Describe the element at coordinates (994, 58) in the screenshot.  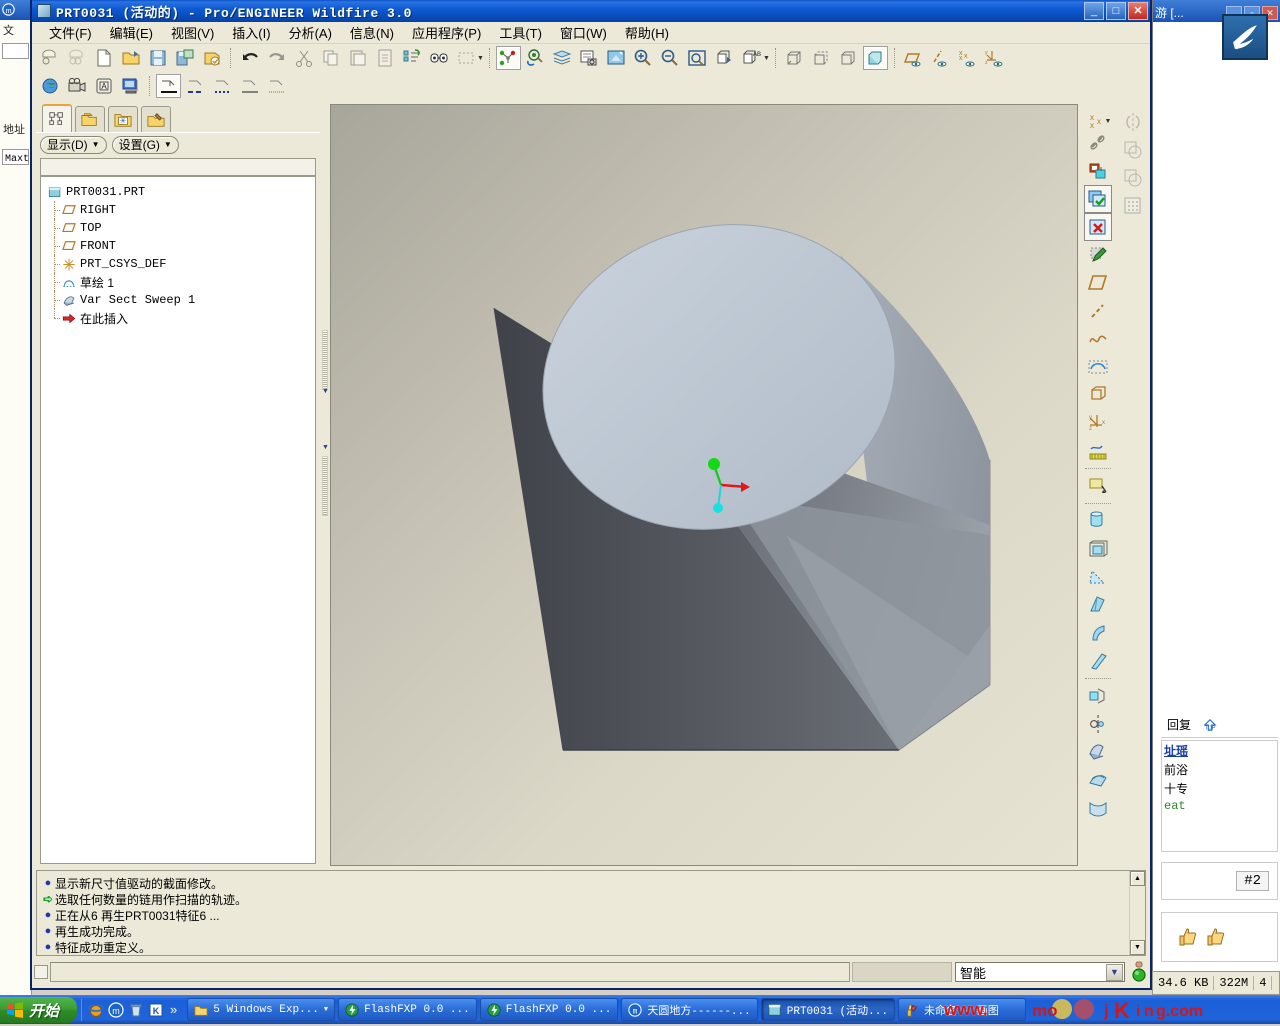
I see `datum-csys-display-icon: yz` at that location.